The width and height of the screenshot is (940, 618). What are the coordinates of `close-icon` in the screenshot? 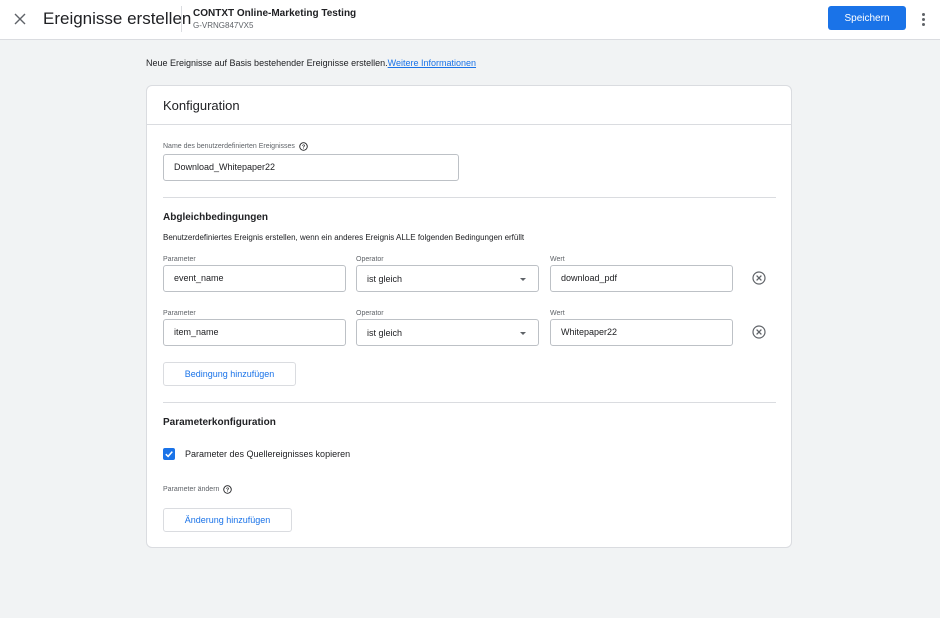 It's located at (20, 19).